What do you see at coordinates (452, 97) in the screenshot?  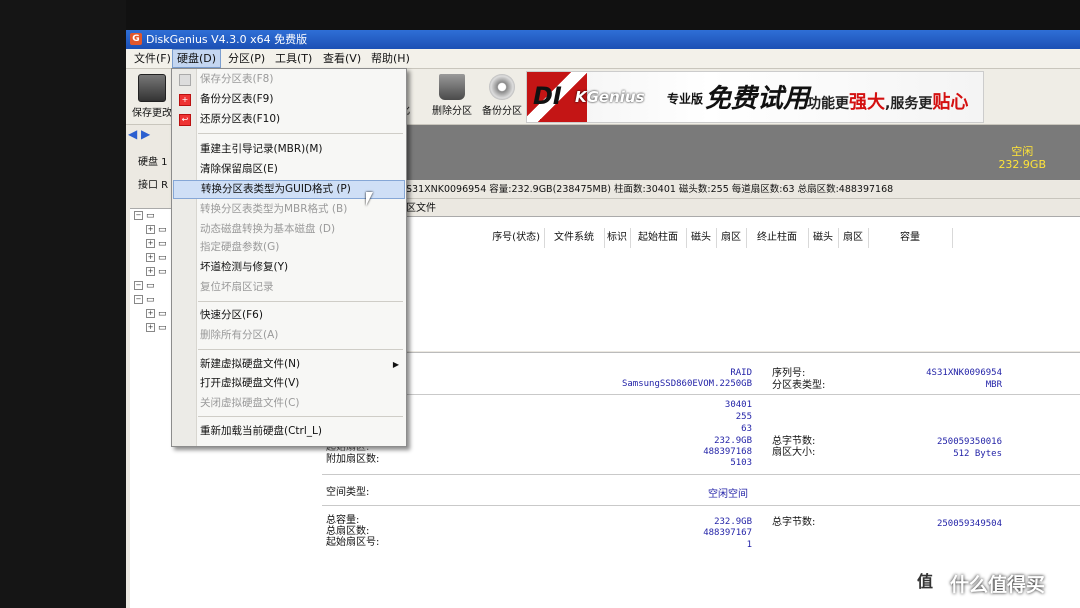 I see `delete-partition-button: 删除分区` at bounding box center [452, 97].